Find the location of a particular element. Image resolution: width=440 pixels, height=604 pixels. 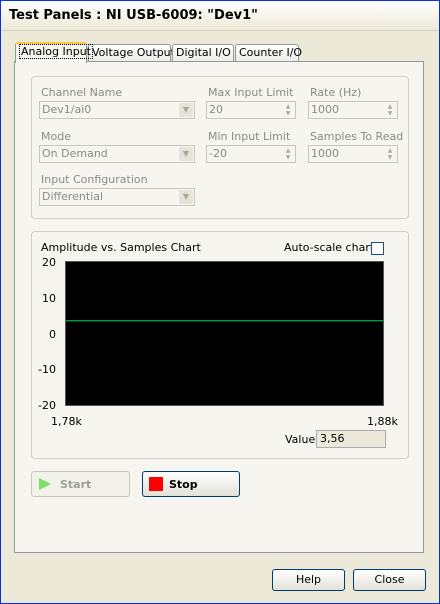

rate-field: 1000 ▲ ▼ is located at coordinates (353, 110).